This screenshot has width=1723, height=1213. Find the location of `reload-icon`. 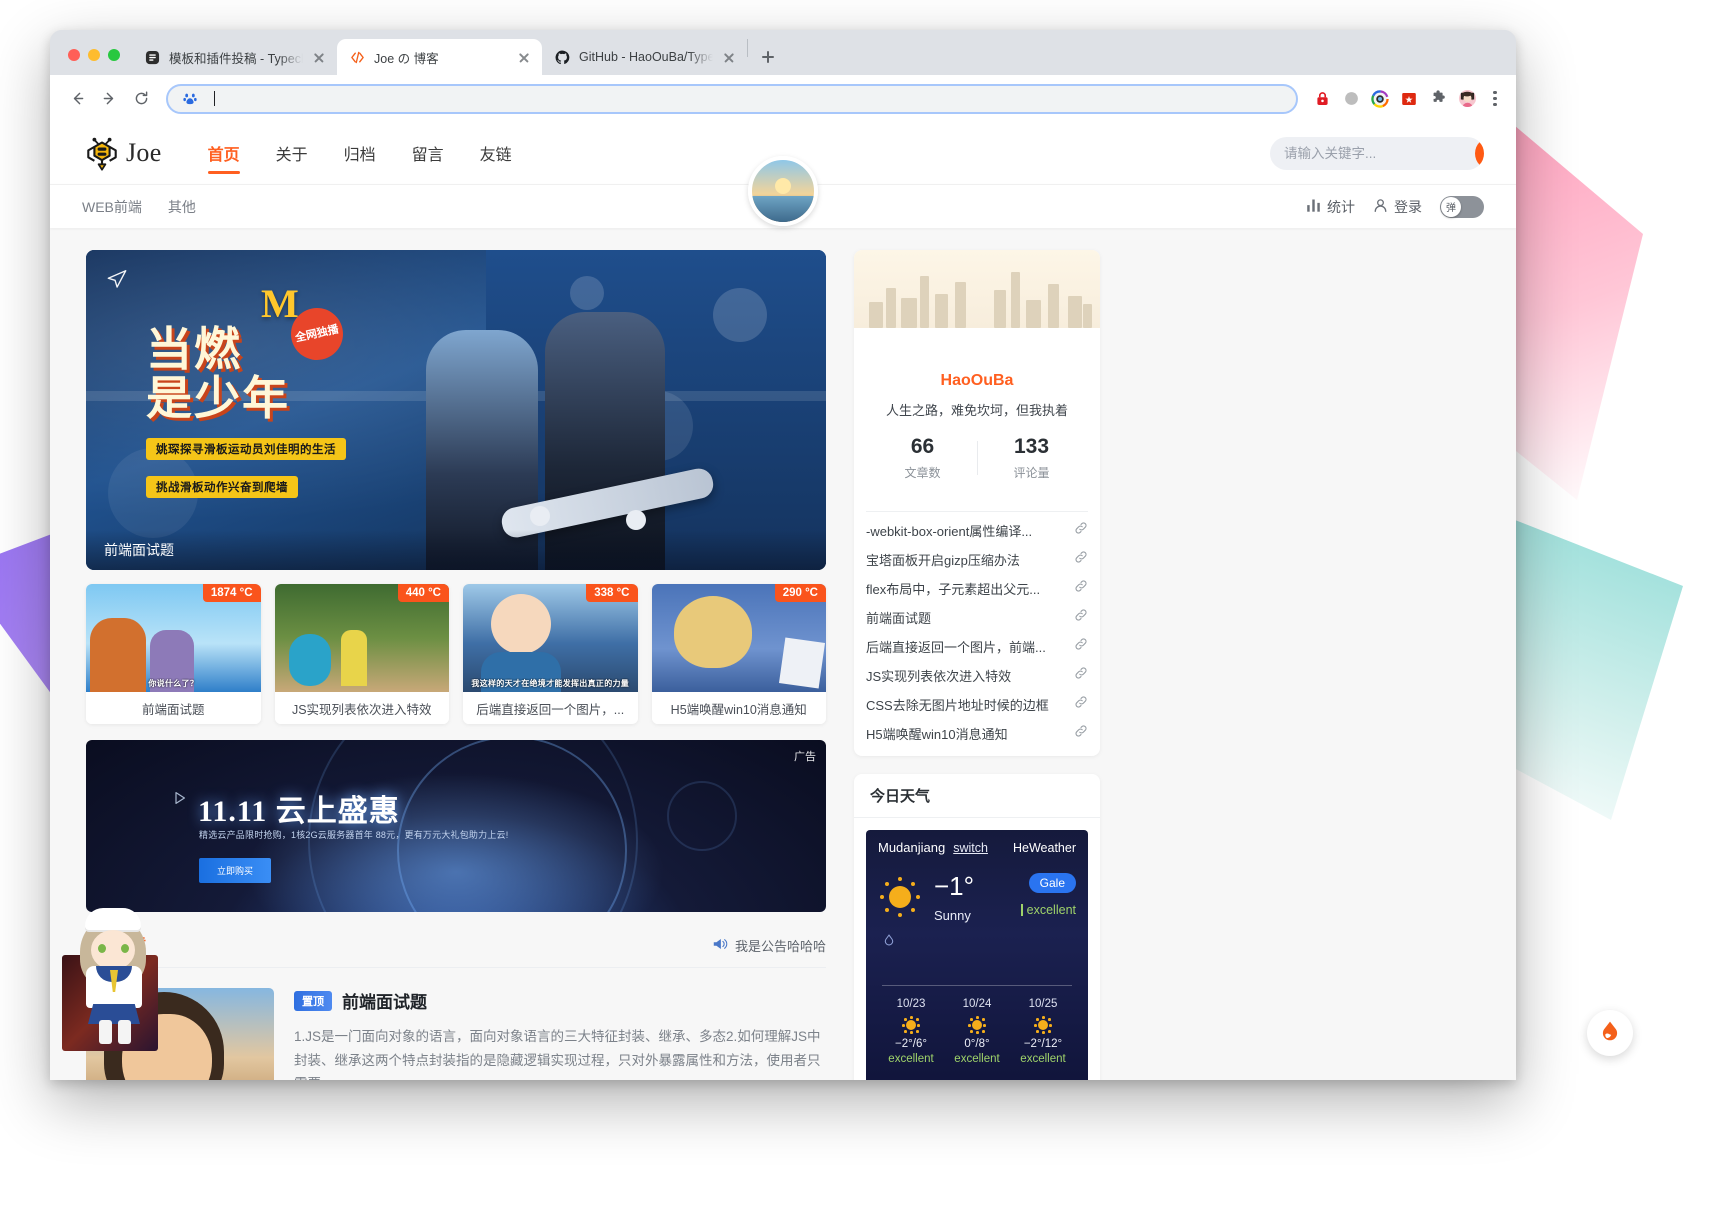

reload-icon is located at coordinates (141, 99).